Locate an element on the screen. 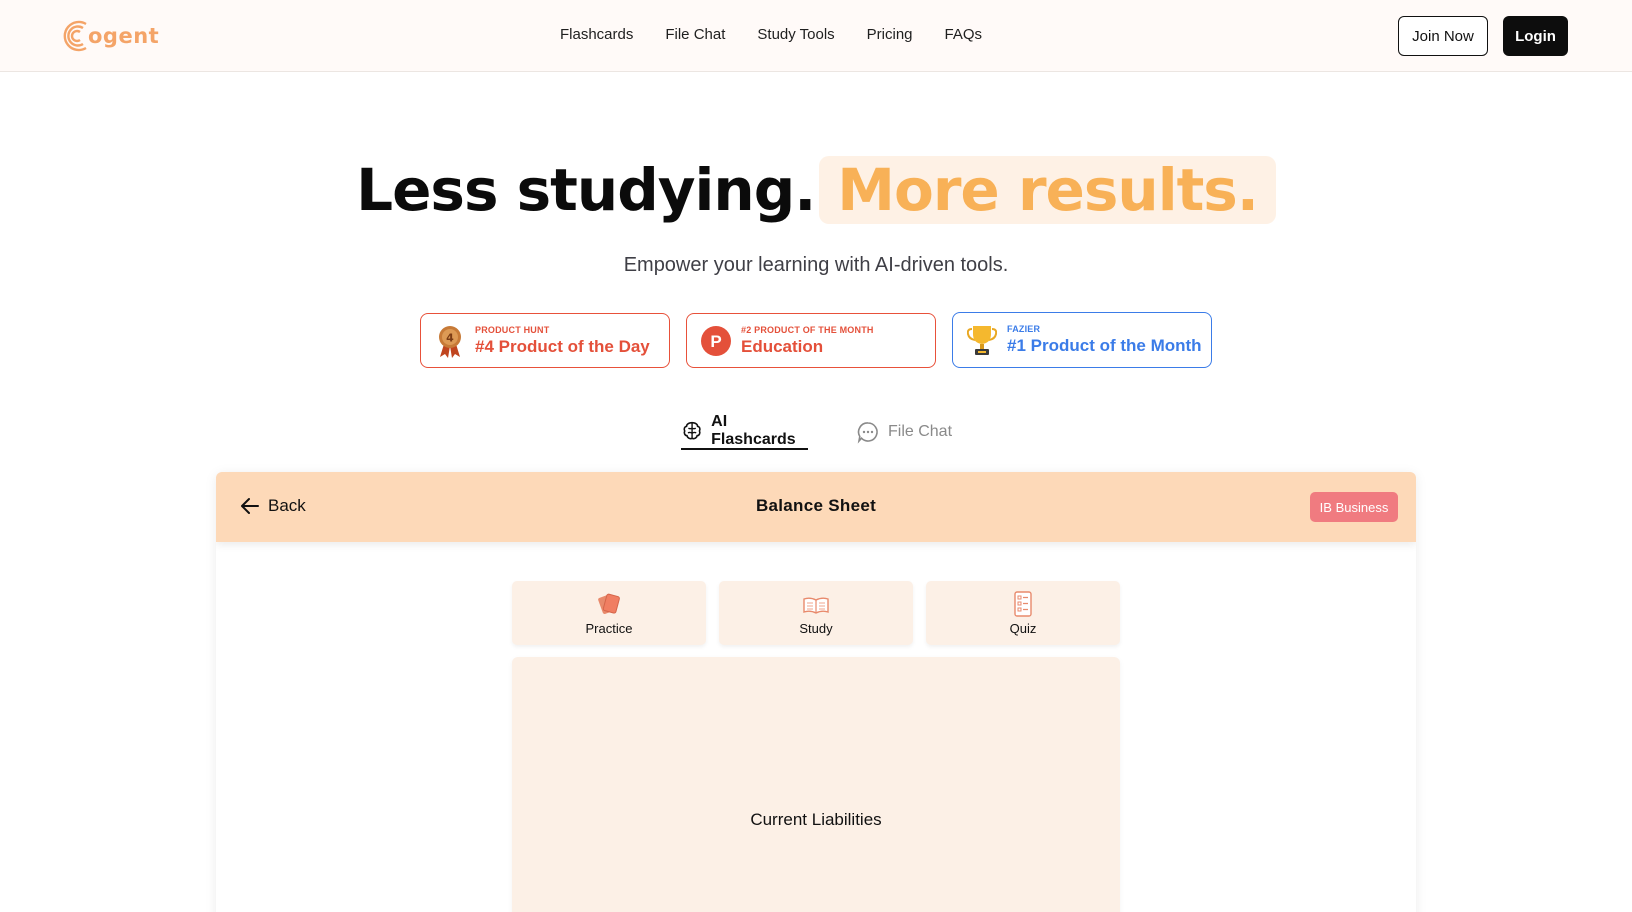 The height and width of the screenshot is (912, 1632). open-book-icon is located at coordinates (816, 605).